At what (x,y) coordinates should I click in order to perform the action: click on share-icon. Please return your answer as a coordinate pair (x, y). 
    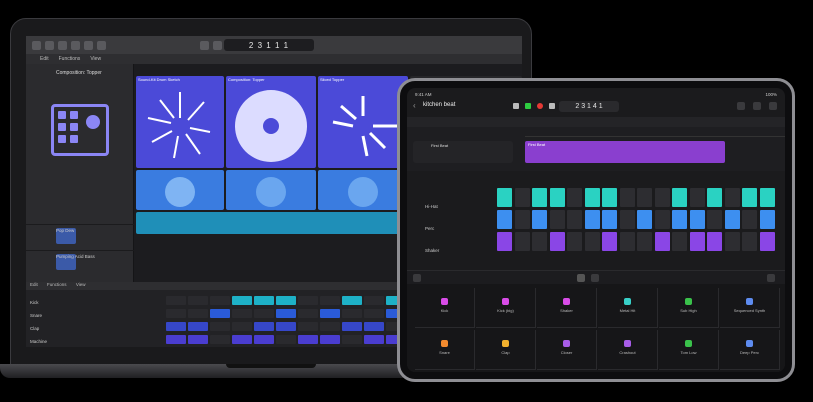
    Looking at the image, I should click on (757, 106).